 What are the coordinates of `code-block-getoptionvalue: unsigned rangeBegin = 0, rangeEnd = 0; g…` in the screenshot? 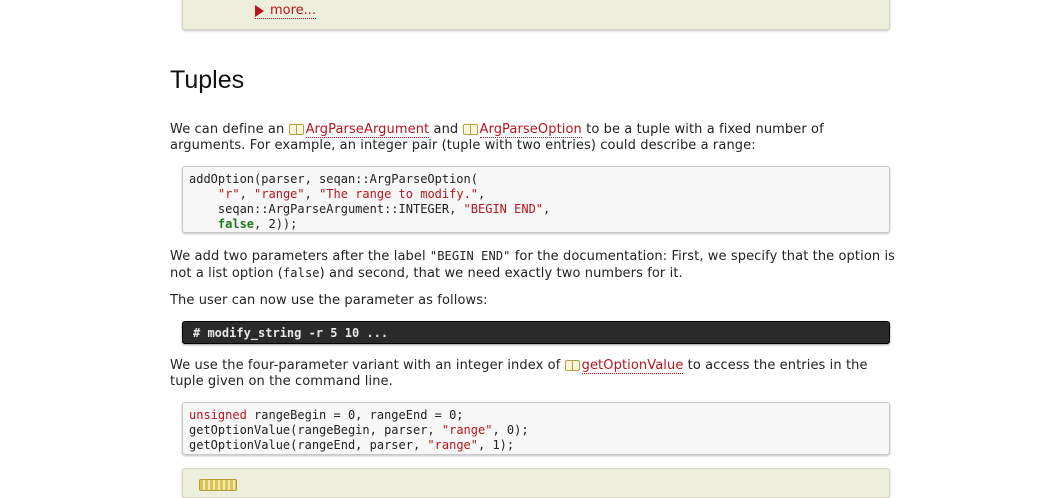 It's located at (536, 428).